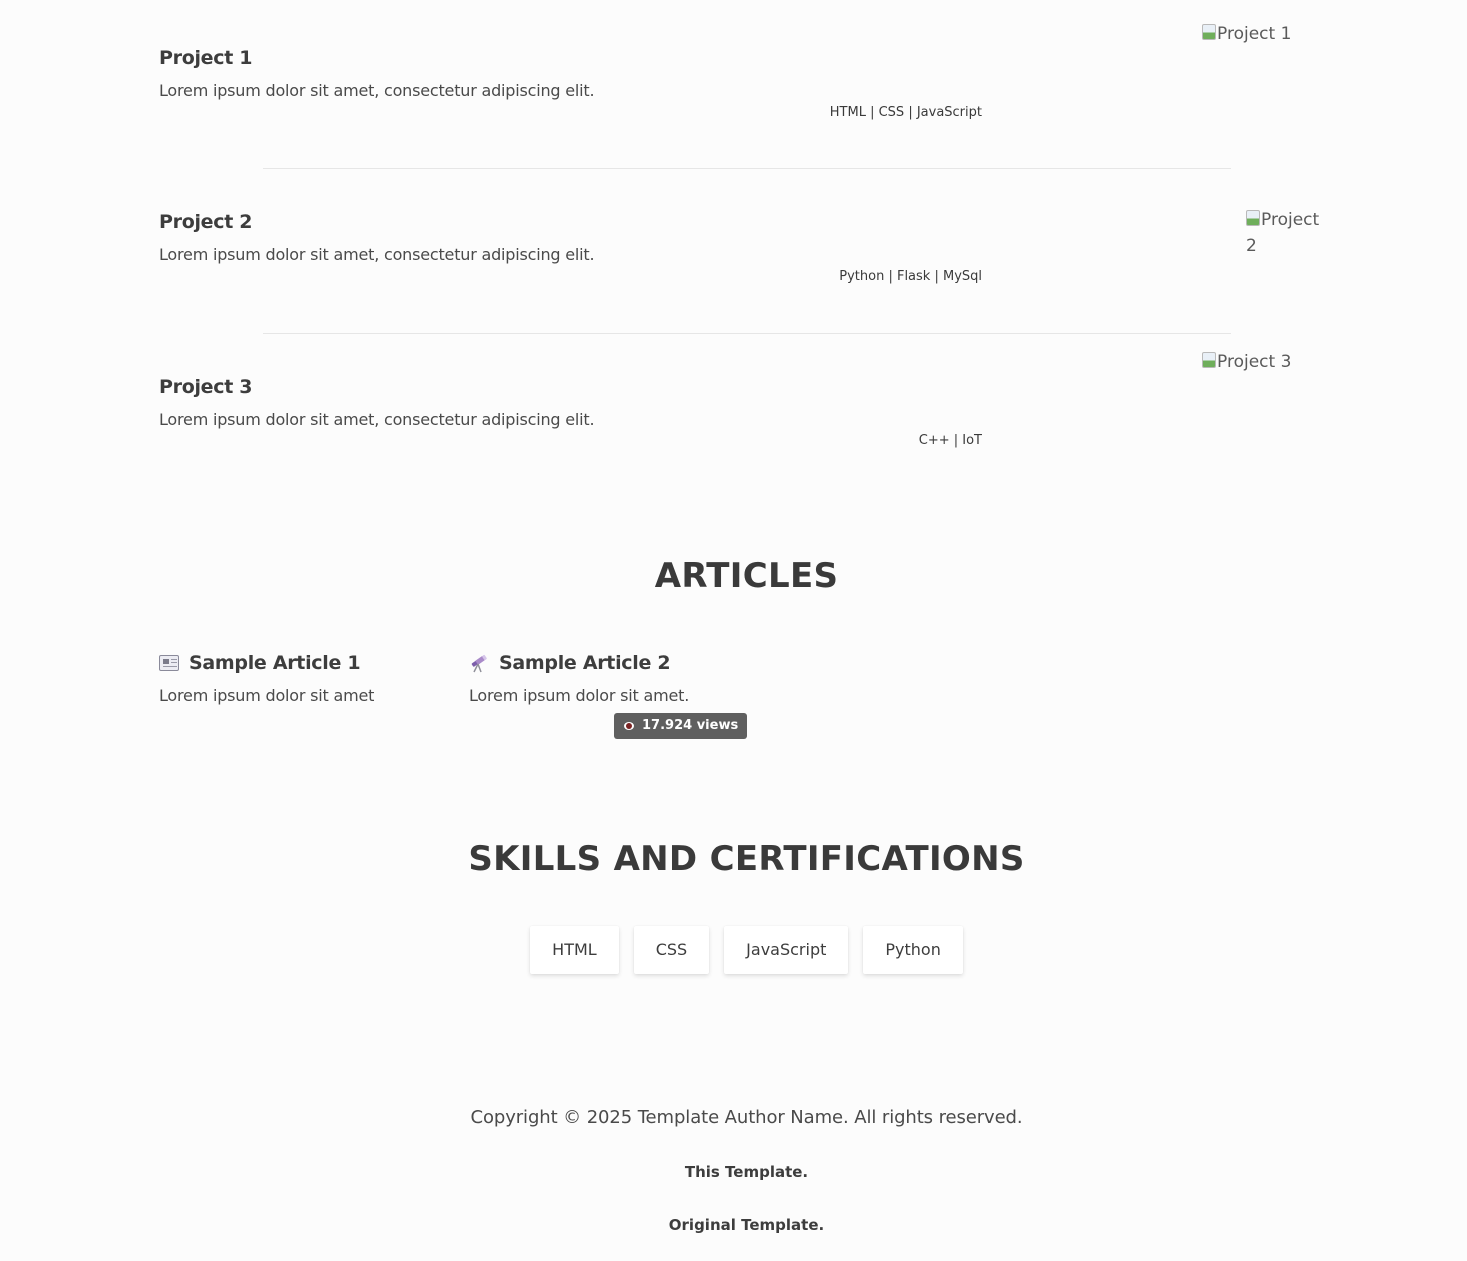 This screenshot has height=1261, width=1467. I want to click on project-image: Project 3, so click(1246, 362).